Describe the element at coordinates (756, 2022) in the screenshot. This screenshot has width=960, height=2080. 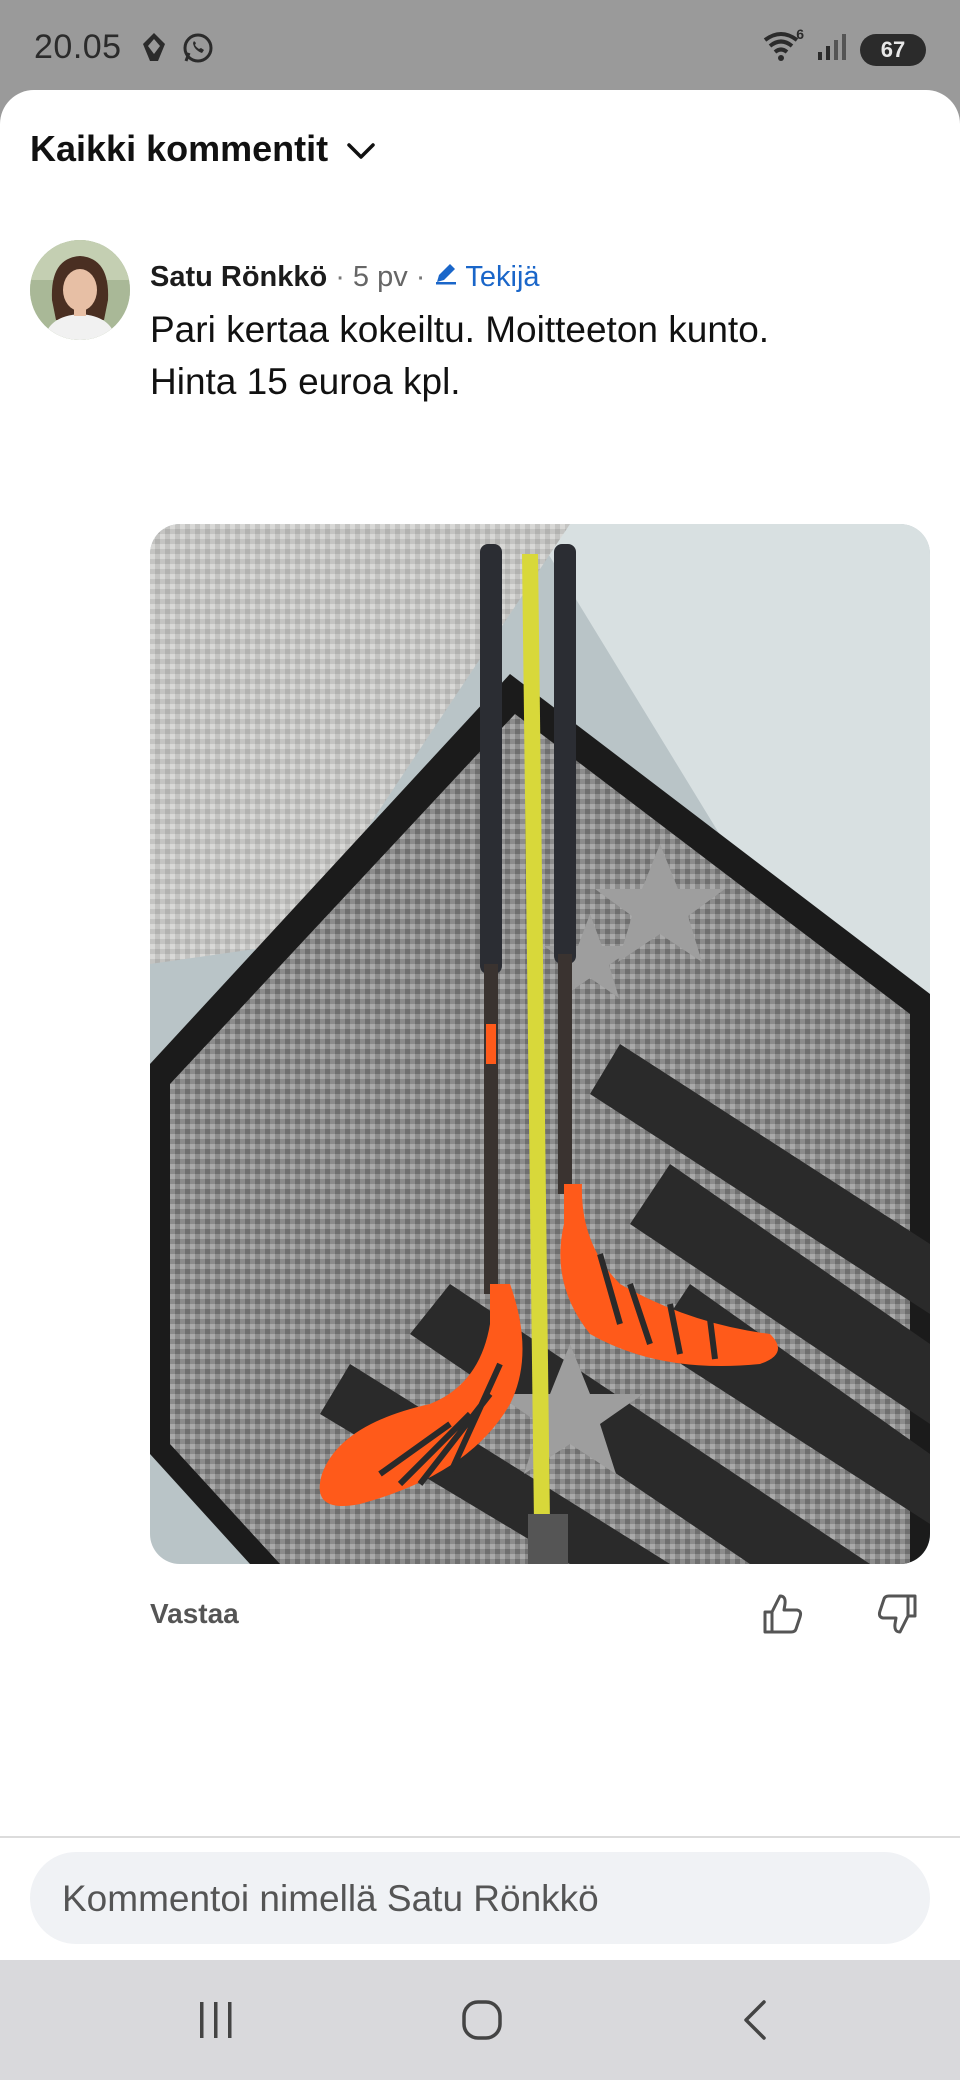
I see `back-icon` at that location.